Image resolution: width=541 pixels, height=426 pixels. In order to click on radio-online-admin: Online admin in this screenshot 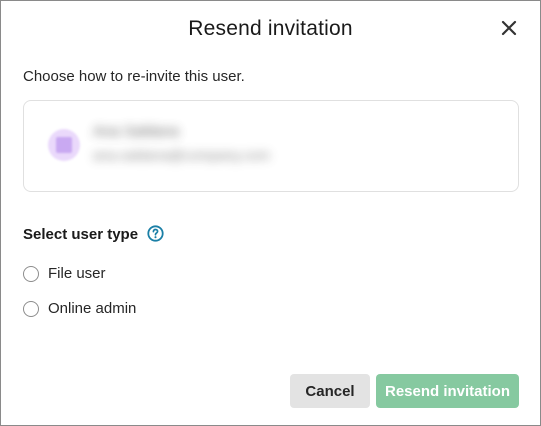, I will do `click(79, 308)`.